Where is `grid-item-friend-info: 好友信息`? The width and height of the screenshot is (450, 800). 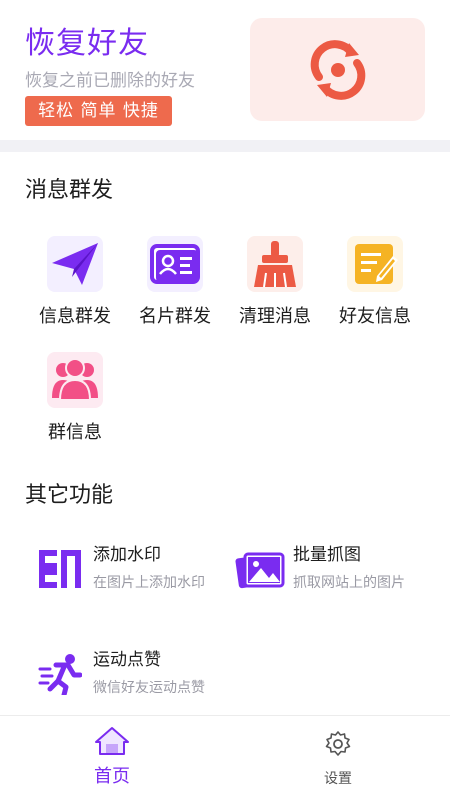
grid-item-friend-info: 好友信息 is located at coordinates (375, 282).